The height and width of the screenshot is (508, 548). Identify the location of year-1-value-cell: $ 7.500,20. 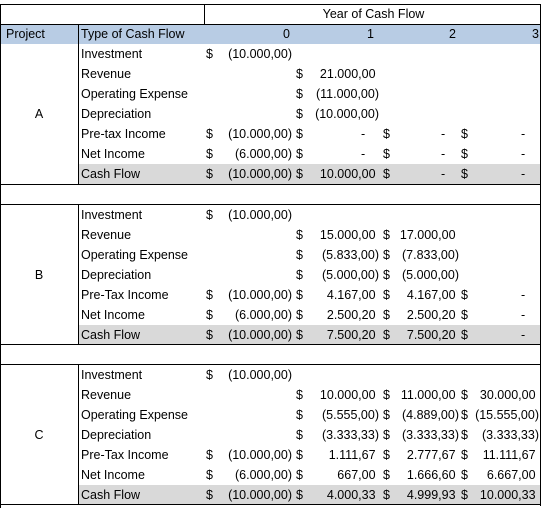
(337, 335).